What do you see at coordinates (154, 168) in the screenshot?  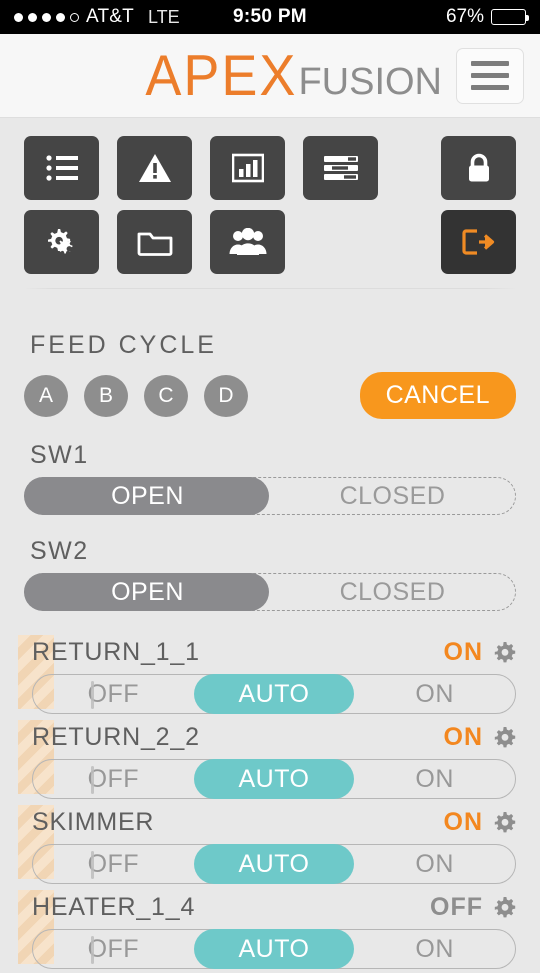 I see `warning-triangle-icon` at bounding box center [154, 168].